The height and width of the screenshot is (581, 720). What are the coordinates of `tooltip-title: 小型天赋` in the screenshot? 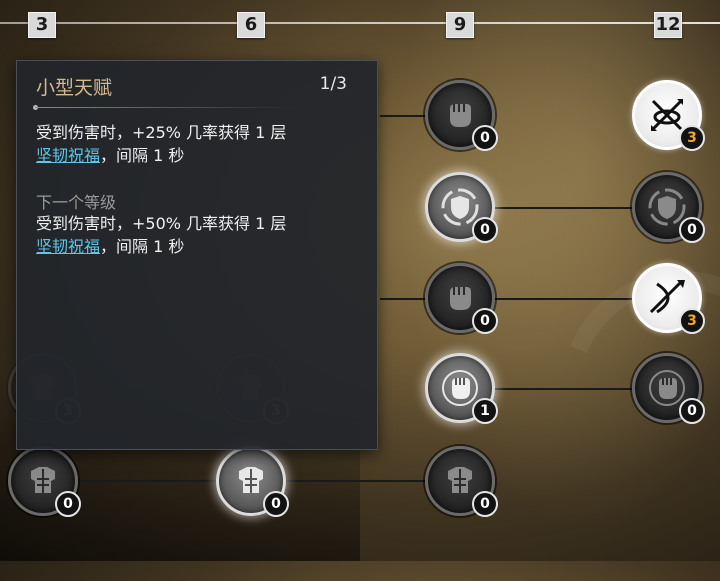 It's located at (74, 88).